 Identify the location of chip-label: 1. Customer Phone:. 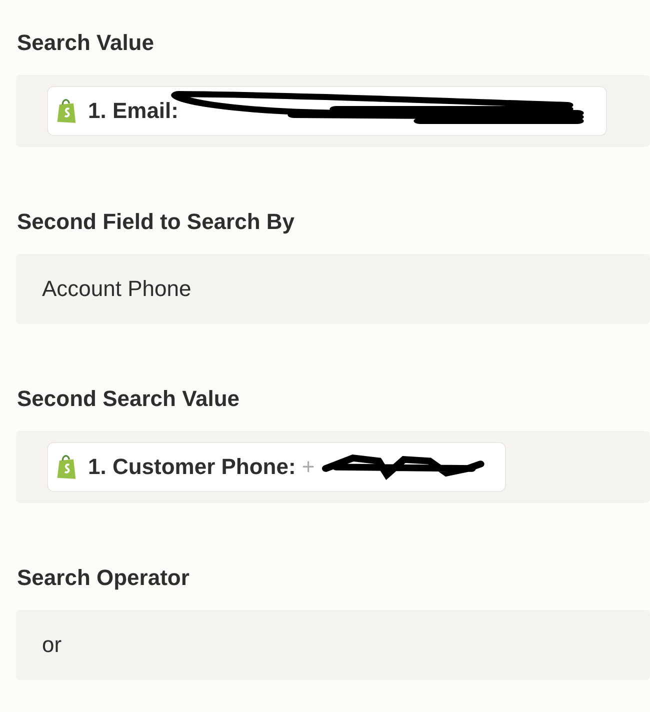
(192, 467).